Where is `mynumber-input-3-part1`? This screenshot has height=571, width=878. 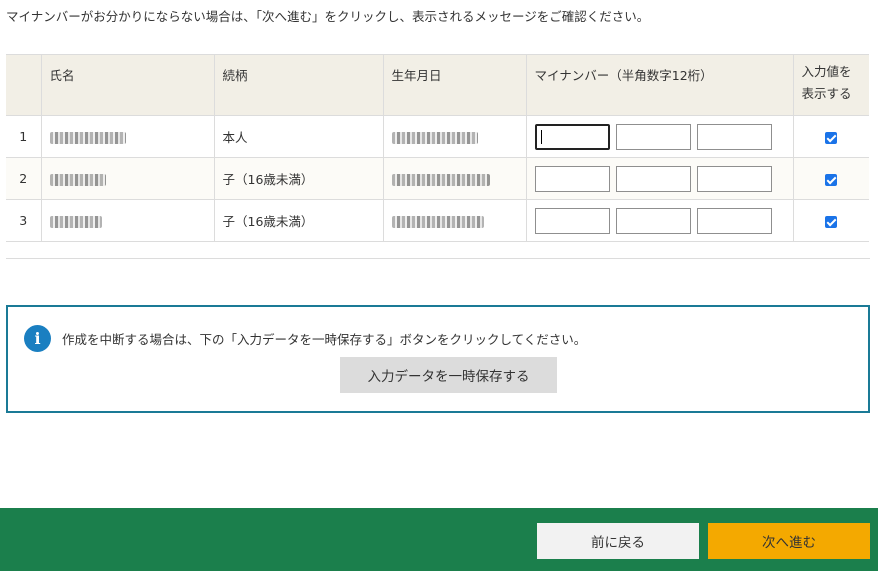 mynumber-input-3-part1 is located at coordinates (572, 220).